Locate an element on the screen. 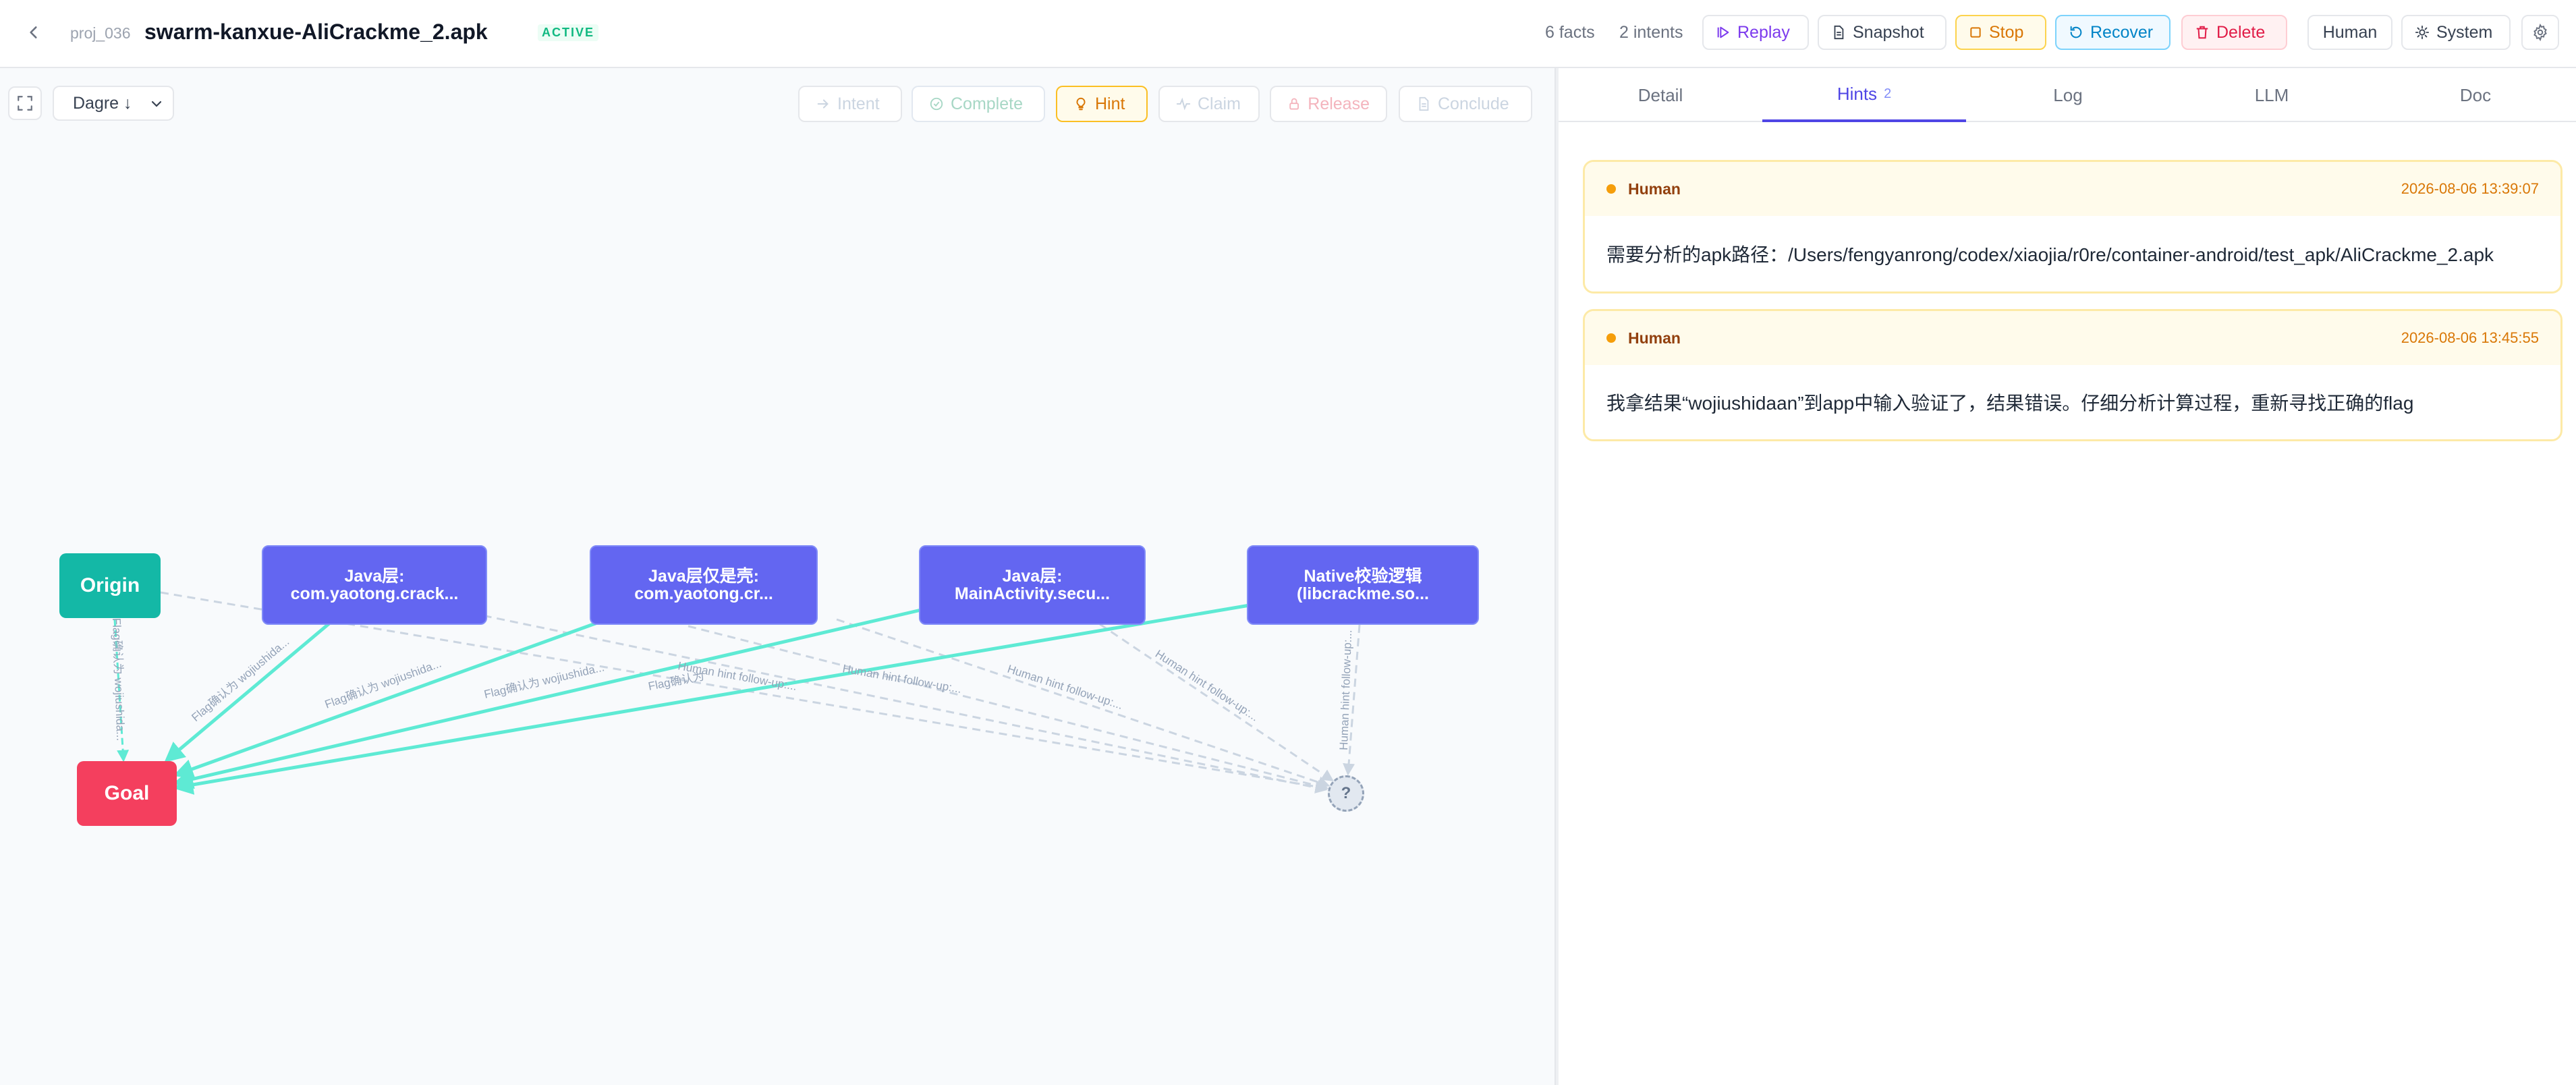 The height and width of the screenshot is (1085, 2576). recover-label: Recover is located at coordinates (2122, 32).